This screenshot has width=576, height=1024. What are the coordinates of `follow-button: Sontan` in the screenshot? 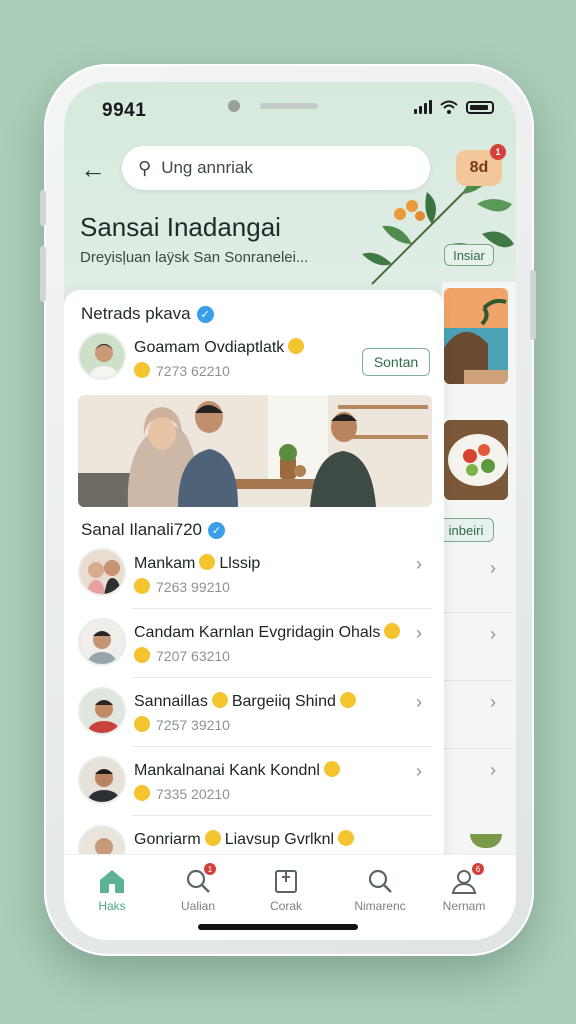 It's located at (396, 362).